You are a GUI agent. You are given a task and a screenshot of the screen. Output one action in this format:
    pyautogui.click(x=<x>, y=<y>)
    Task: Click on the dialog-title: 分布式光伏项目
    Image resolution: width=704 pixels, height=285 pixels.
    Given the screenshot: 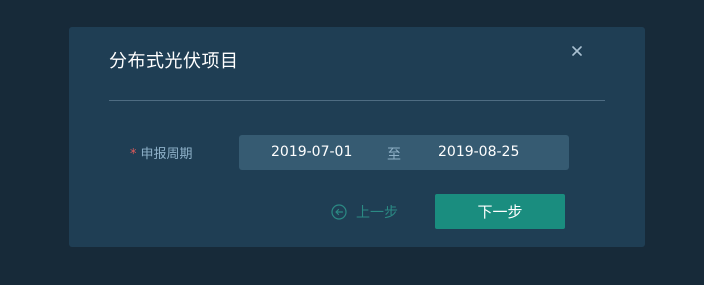 What is the action you would take?
    pyautogui.click(x=174, y=61)
    